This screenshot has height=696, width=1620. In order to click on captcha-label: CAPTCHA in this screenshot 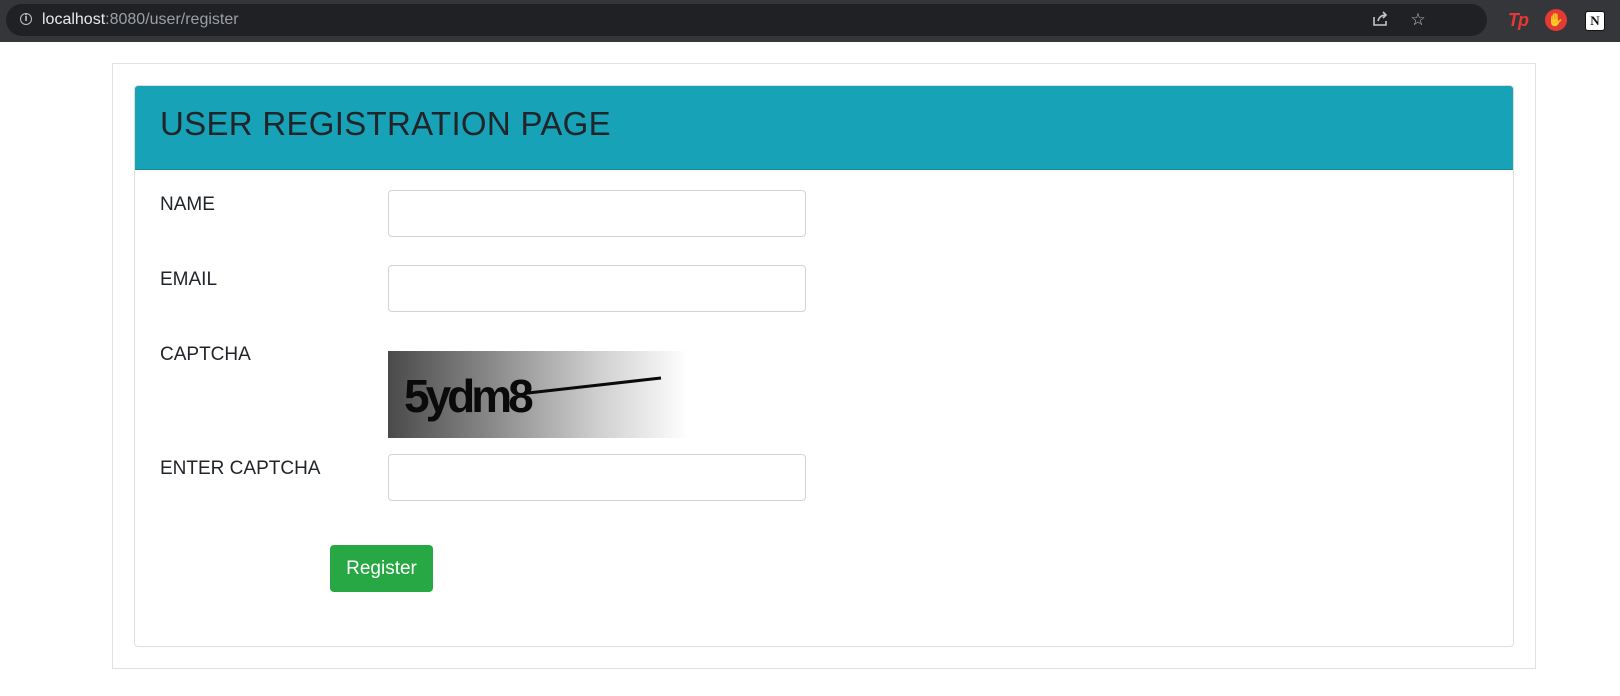, I will do `click(205, 354)`.